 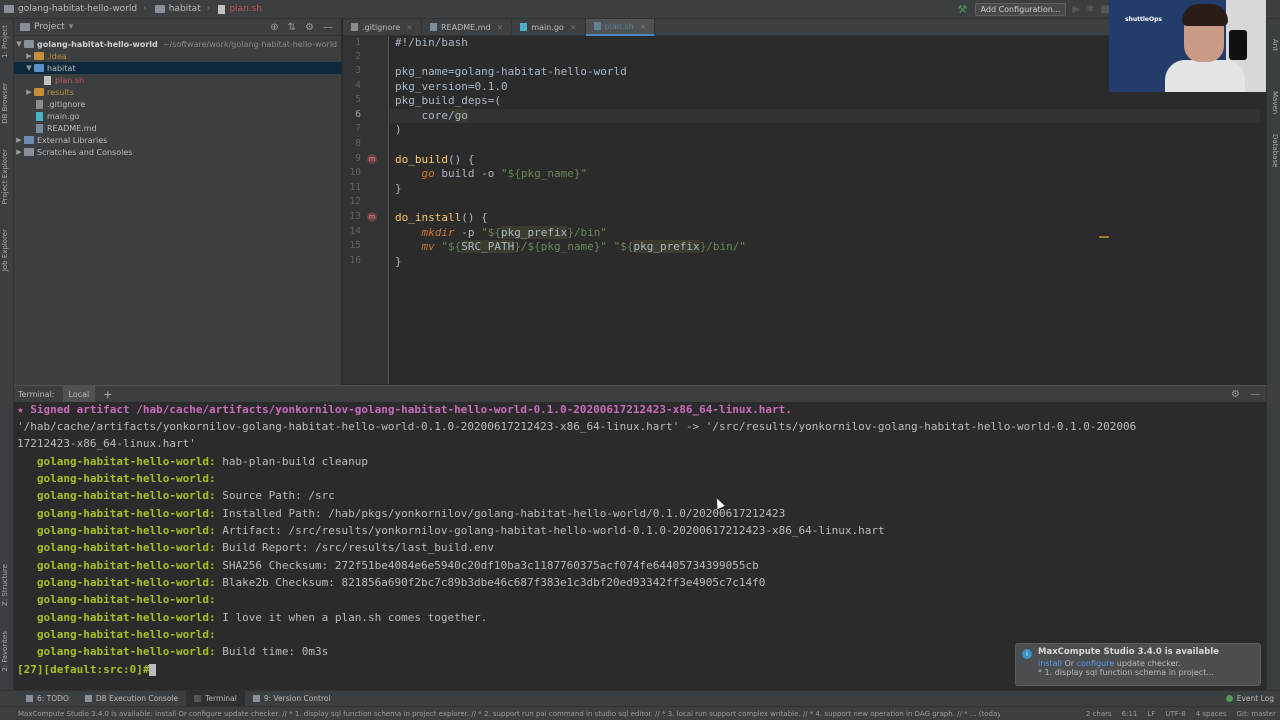 I want to click on database-tool-tab: Database, so click(x=1275, y=150).